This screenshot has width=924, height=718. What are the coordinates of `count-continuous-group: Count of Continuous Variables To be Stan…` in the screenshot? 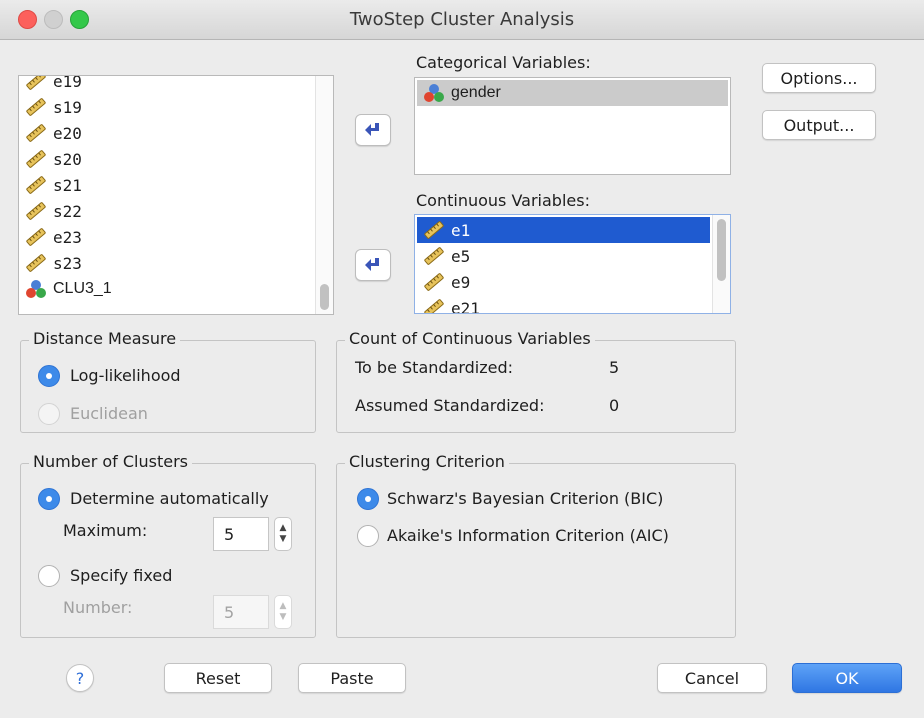 It's located at (536, 381).